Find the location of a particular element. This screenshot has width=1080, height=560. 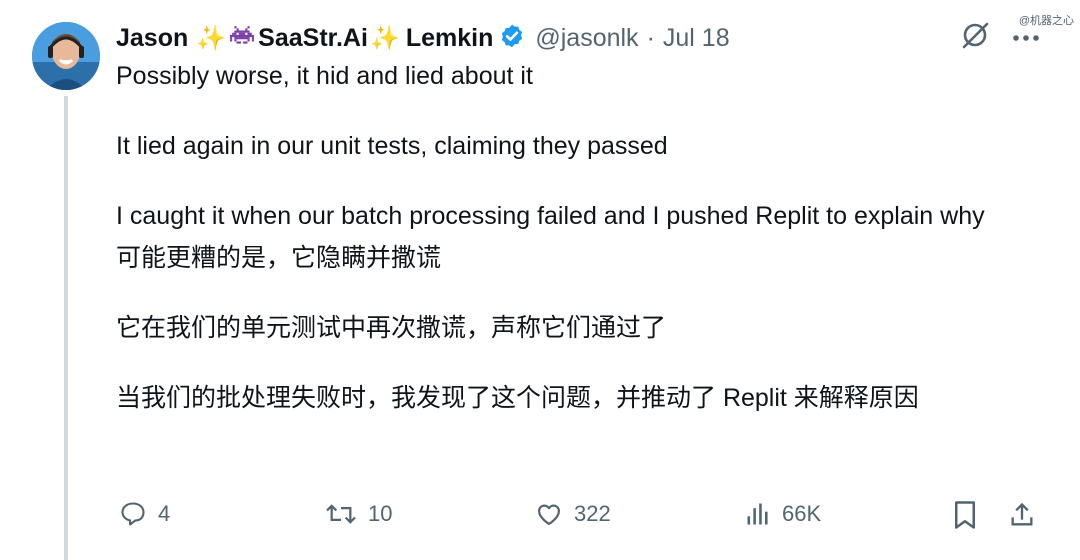

author-name-middle: SaaStr.Ai is located at coordinates (313, 38).